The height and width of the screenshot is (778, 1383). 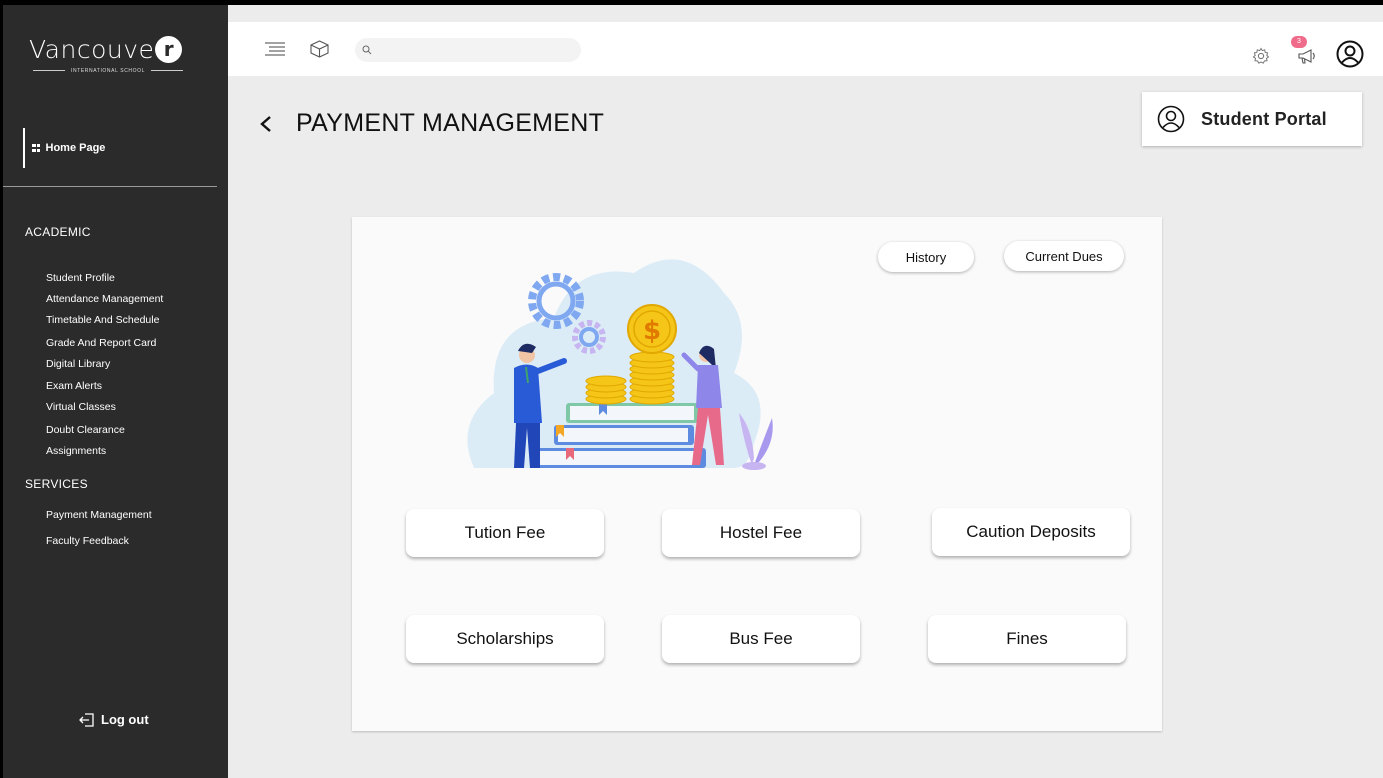 What do you see at coordinates (81, 407) in the screenshot?
I see `sidebar-item-virtual-classes: Virtual Classes` at bounding box center [81, 407].